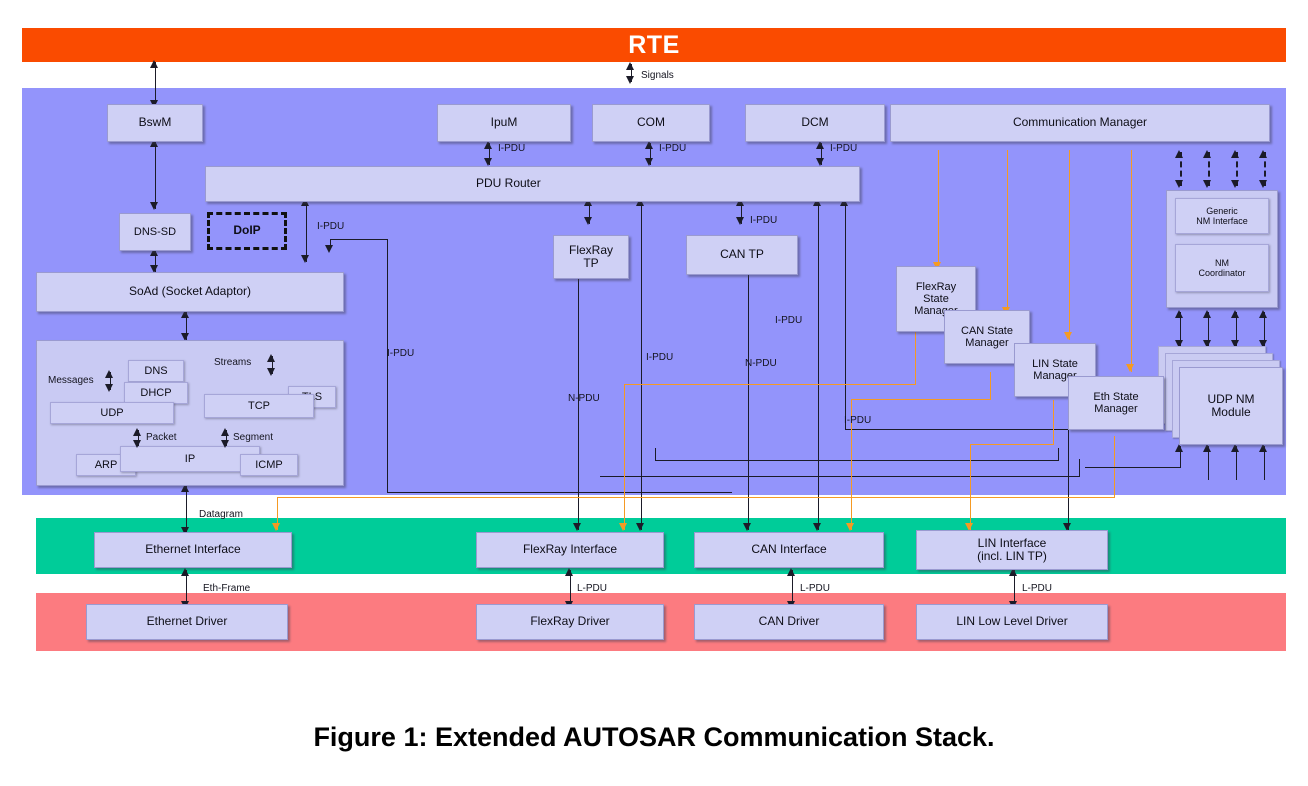 The image size is (1308, 786). I want to click on router-linif-drop, so click(1068, 479).